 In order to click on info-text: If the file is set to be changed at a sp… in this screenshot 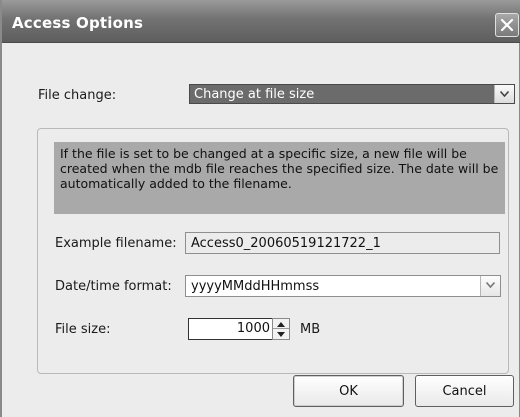, I will do `click(279, 178)`.